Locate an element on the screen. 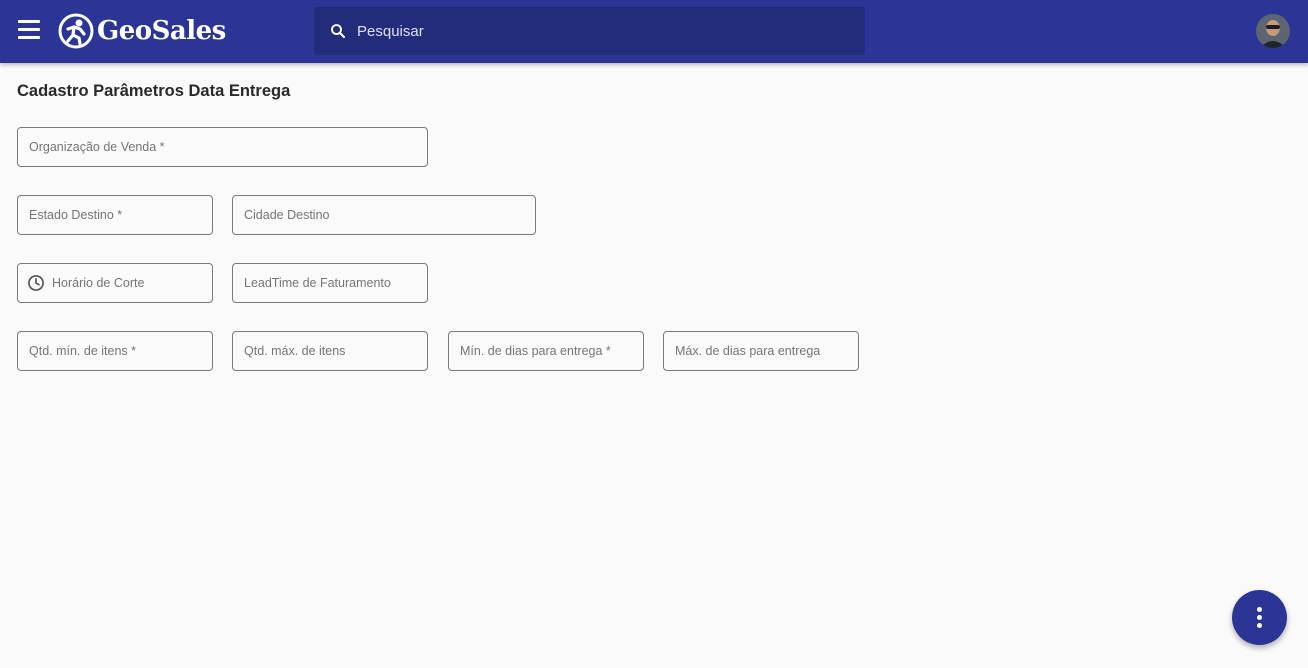 This screenshot has height=668, width=1308. qtd-max-itens-field is located at coordinates (330, 351).